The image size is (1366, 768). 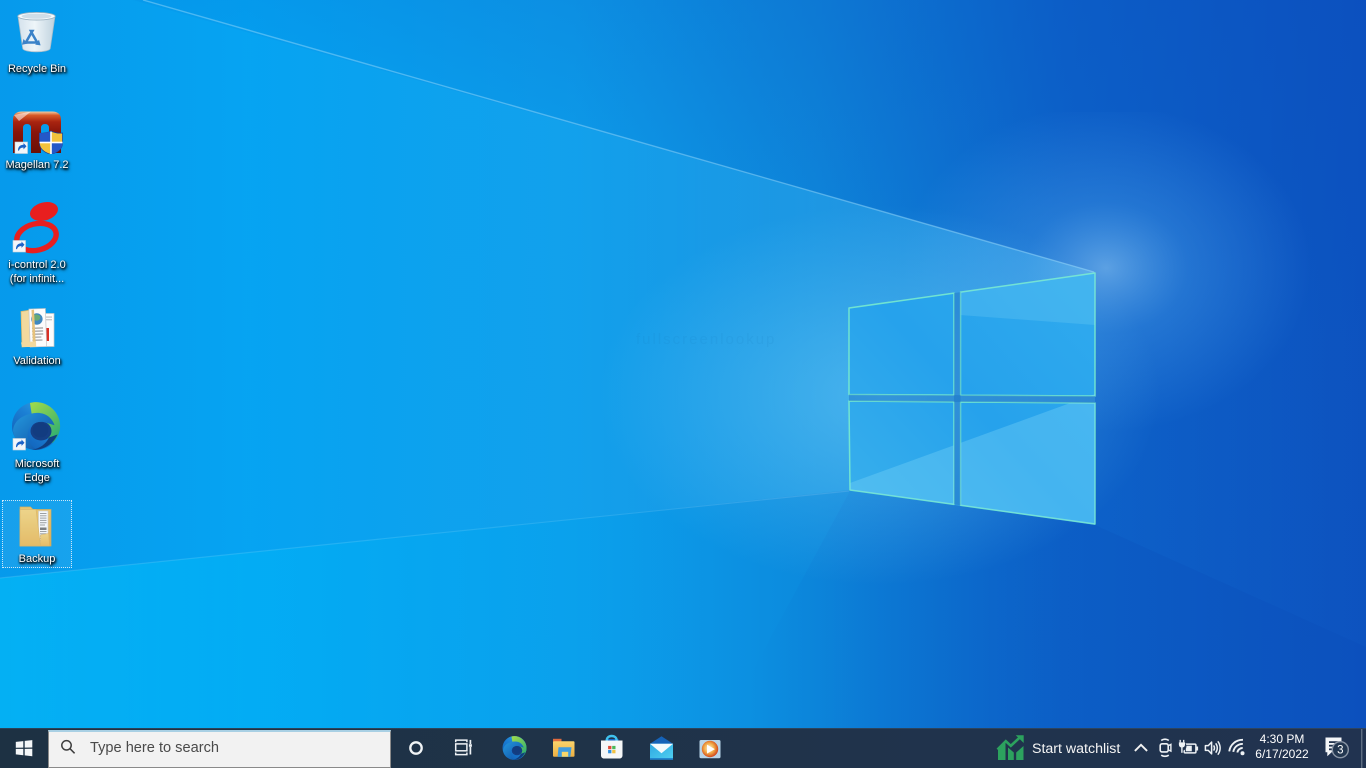 What do you see at coordinates (1340, 751) in the screenshot?
I see `svg-text: 3` at bounding box center [1340, 751].